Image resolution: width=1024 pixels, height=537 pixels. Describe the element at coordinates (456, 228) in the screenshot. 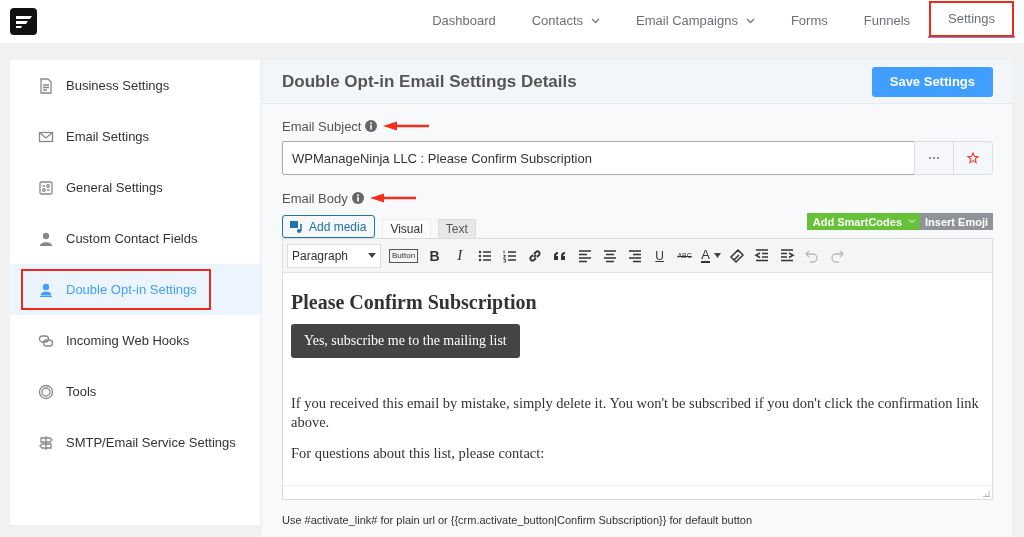

I see `editor-tab: Text` at that location.